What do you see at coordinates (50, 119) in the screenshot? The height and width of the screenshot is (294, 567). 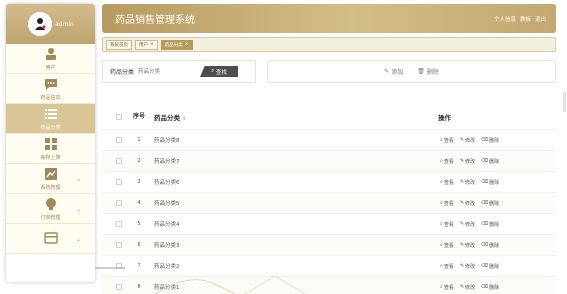 I see `sidebar-item-drug-category: 药品分类` at bounding box center [50, 119].